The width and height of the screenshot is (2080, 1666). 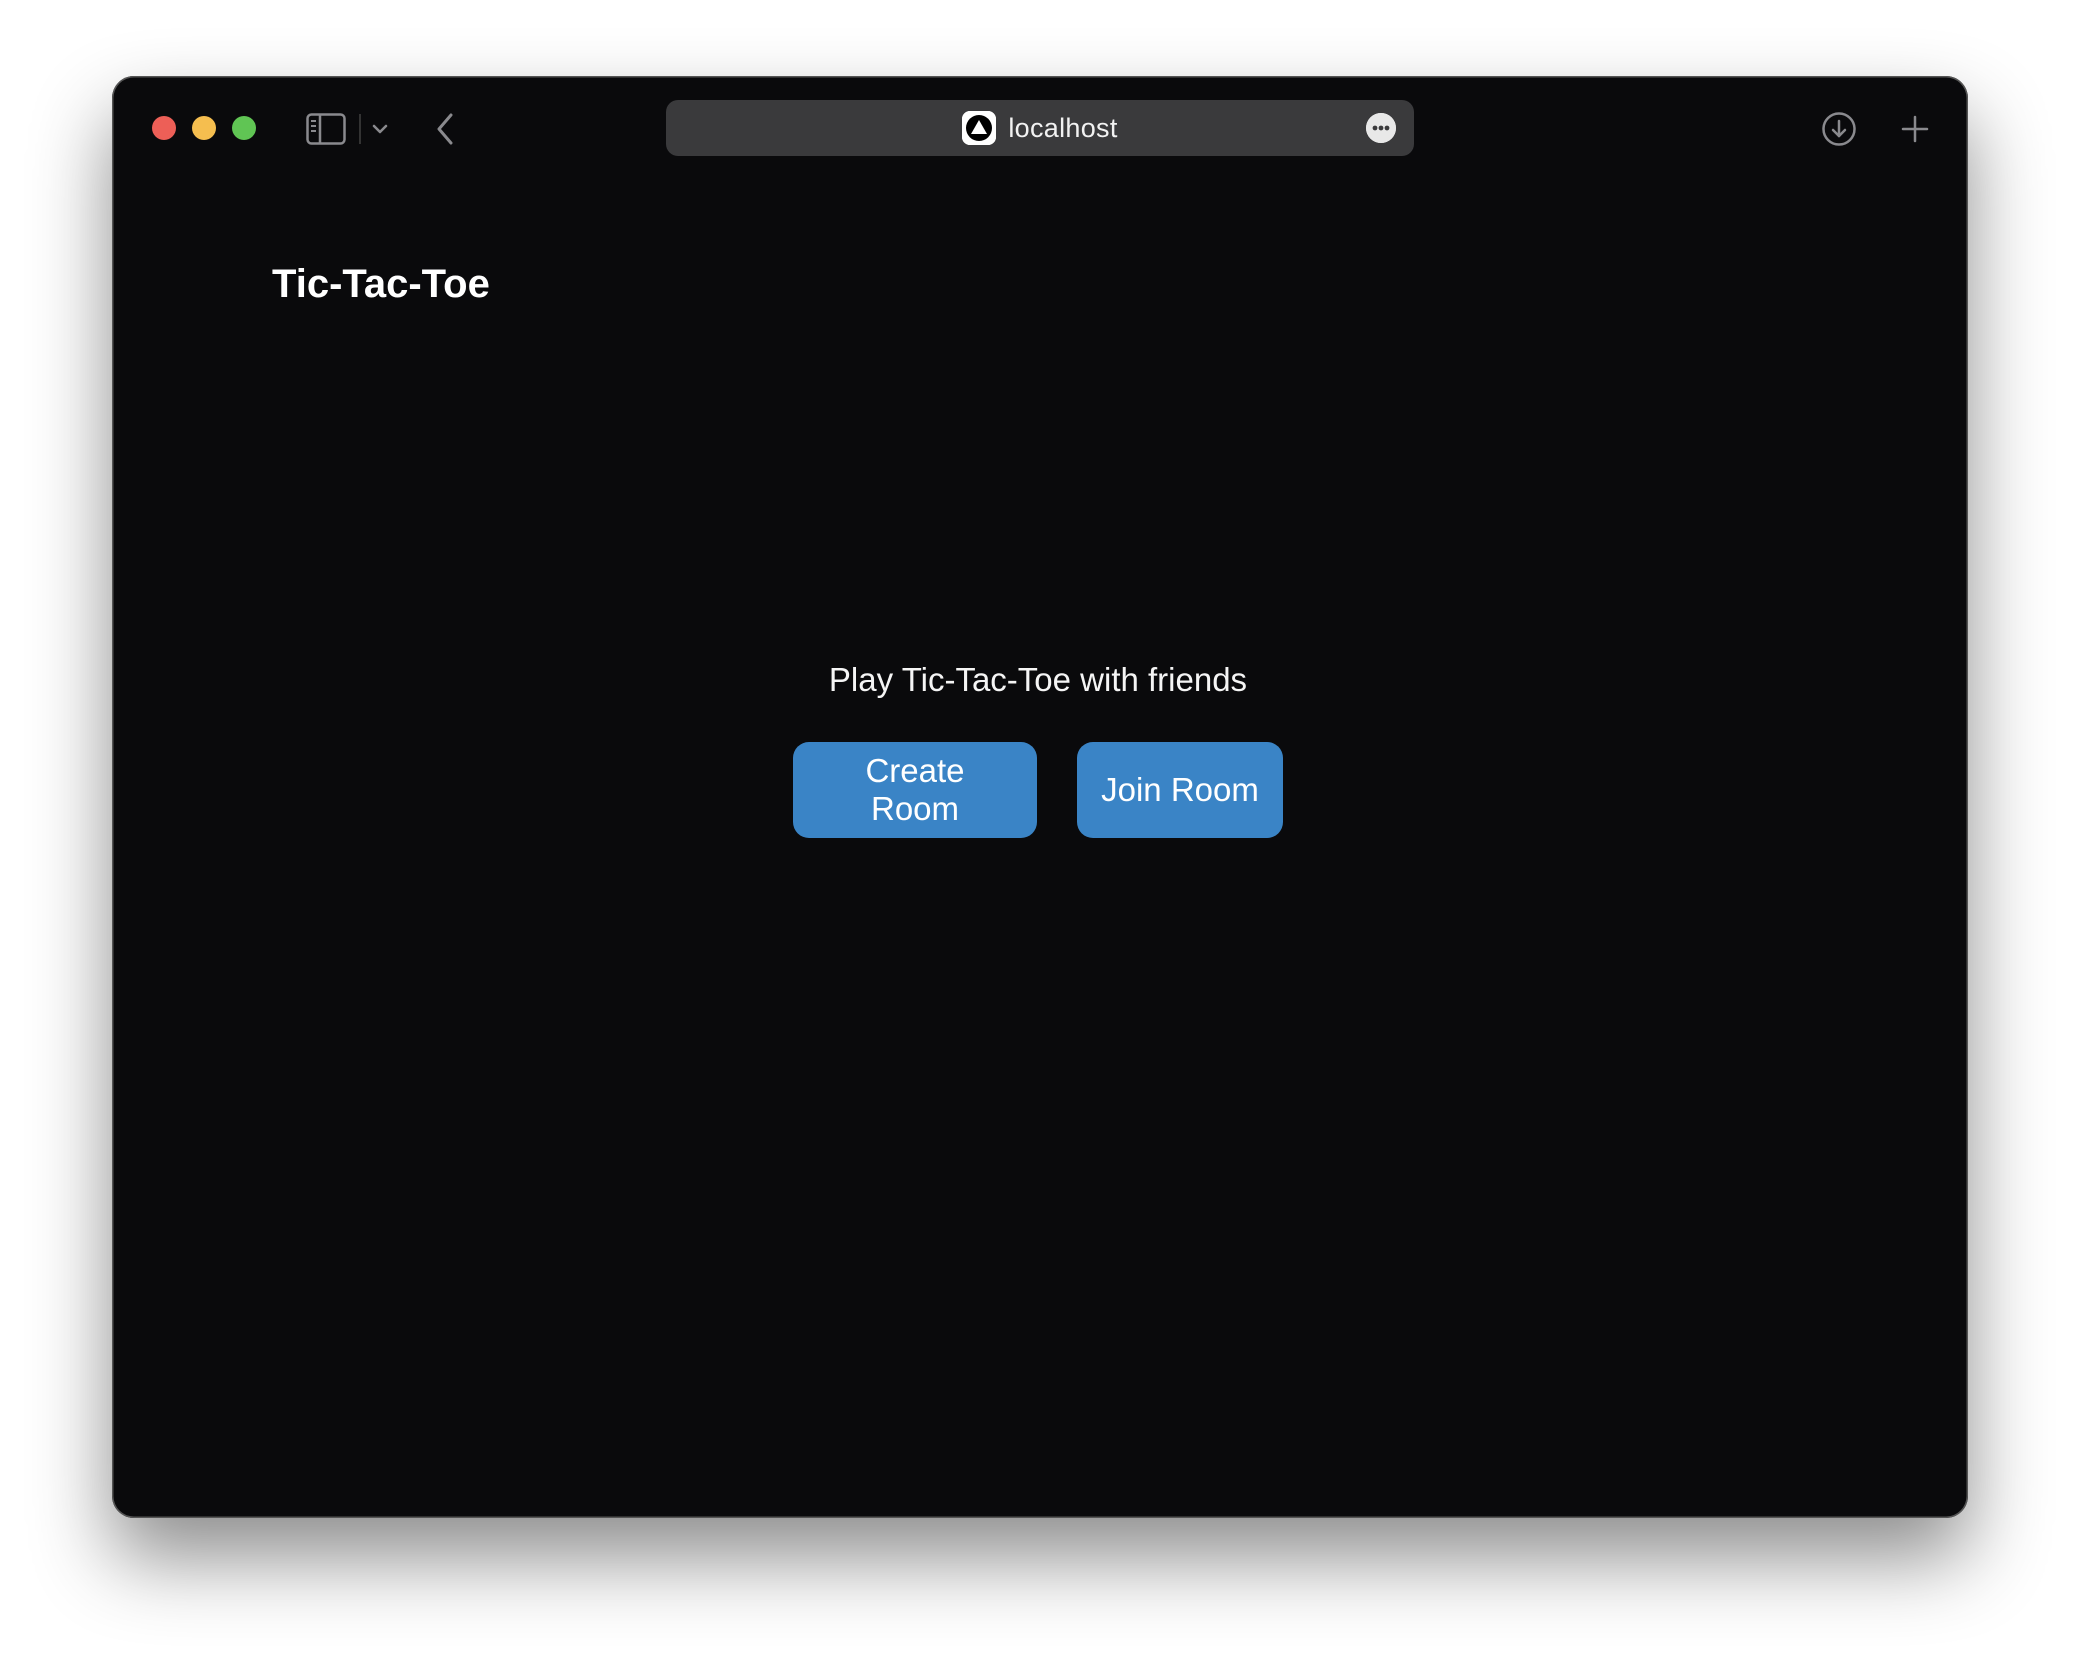 I want to click on page-title: Tic-Tac-Toe, so click(x=381, y=284).